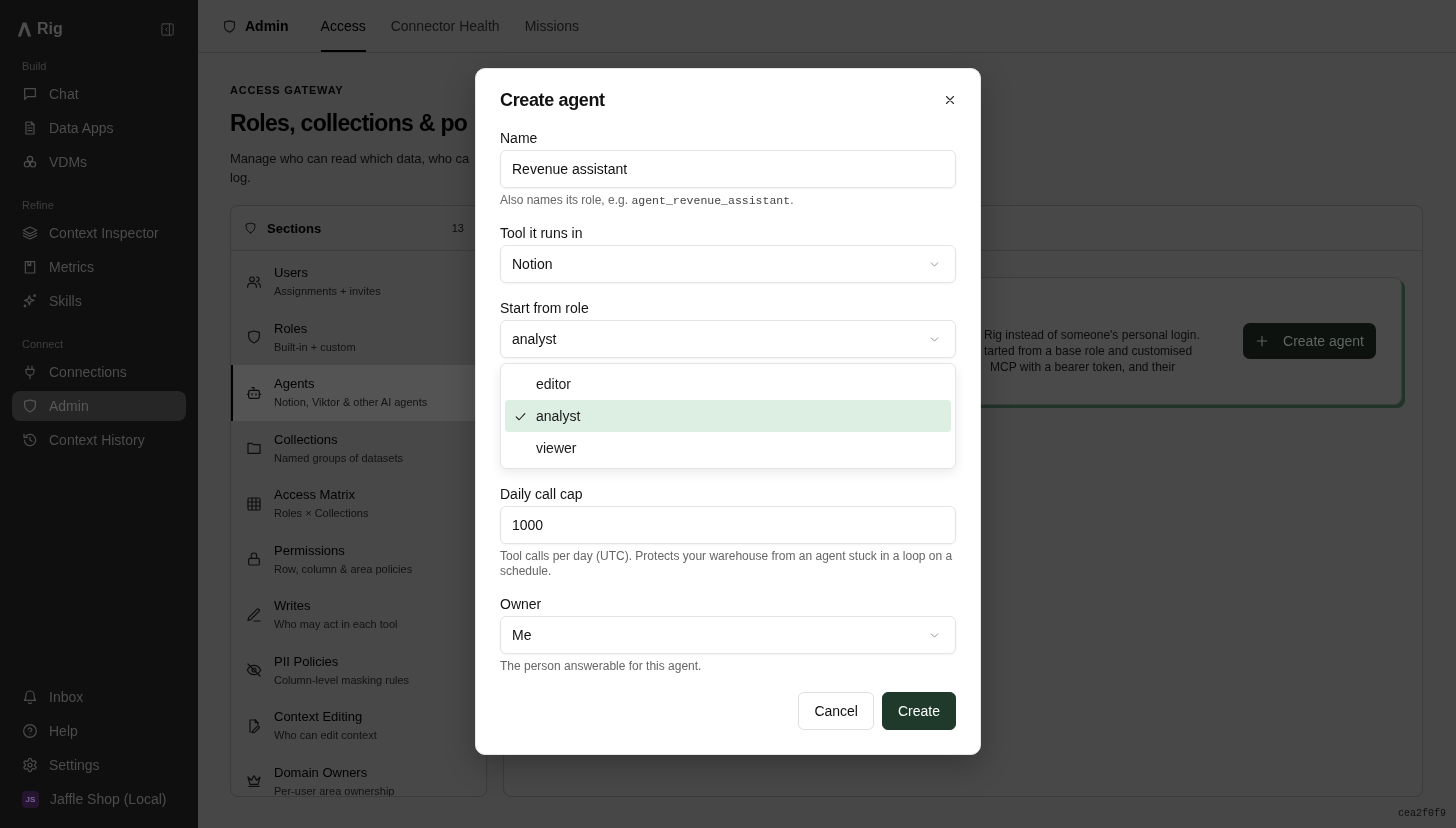 The image size is (1456, 828). Describe the element at coordinates (99, 128) in the screenshot. I see `nav-item: Data Apps` at that location.